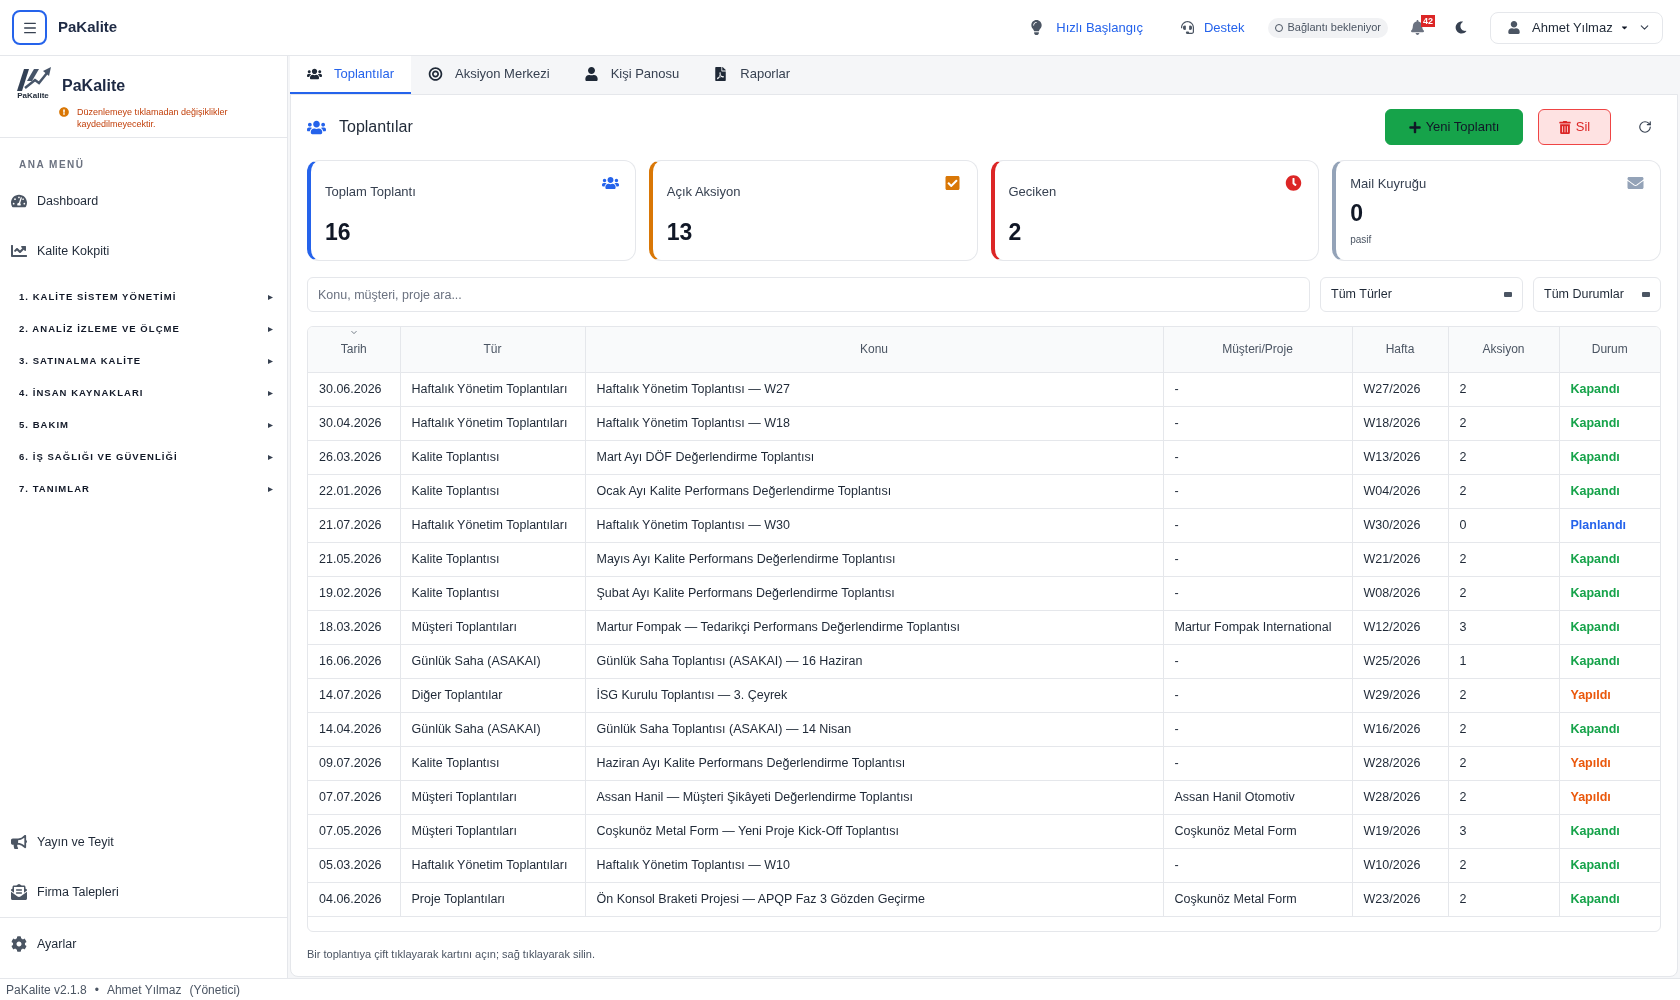  I want to click on table-cell: Mart Ayı DÖF Değerlendirme Toplantısı, so click(874, 457).